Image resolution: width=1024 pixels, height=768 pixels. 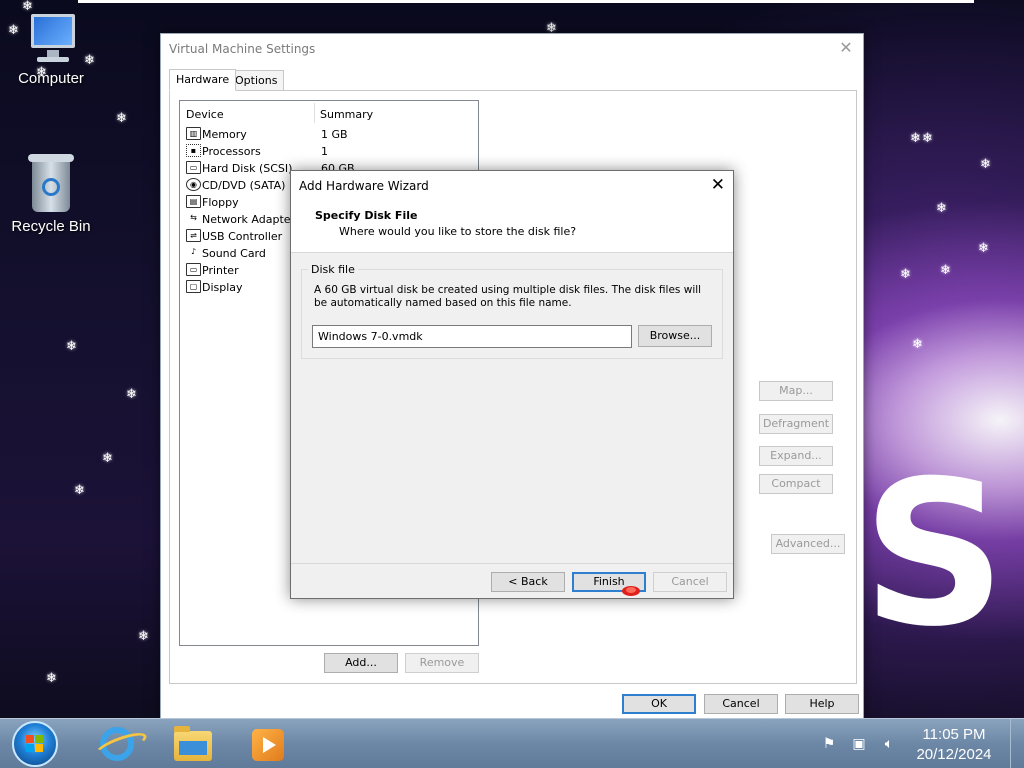 What do you see at coordinates (205, 114) in the screenshot?
I see `column-header-device: Device` at bounding box center [205, 114].